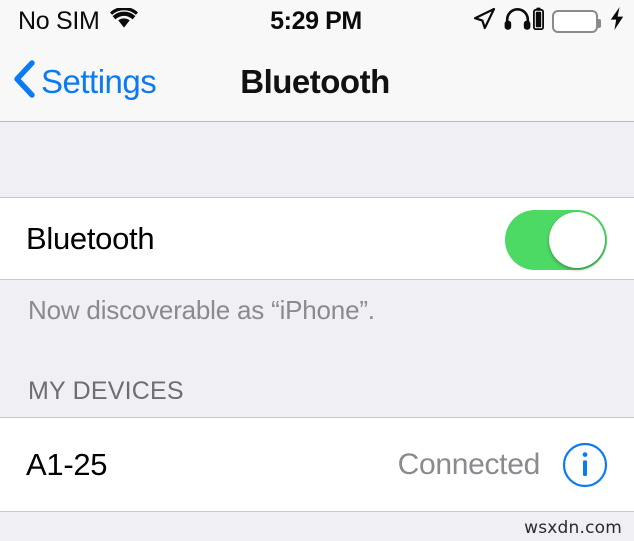  Describe the element at coordinates (201, 309) in the screenshot. I see `discoverable-note-label: Now discoverable as “iPhone”.` at that location.